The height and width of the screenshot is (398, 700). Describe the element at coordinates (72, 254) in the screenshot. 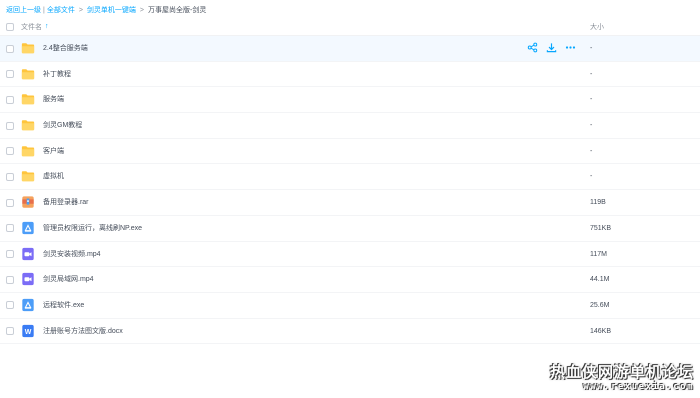

I see `file-name: 剑灵安装视频.mp4` at that location.